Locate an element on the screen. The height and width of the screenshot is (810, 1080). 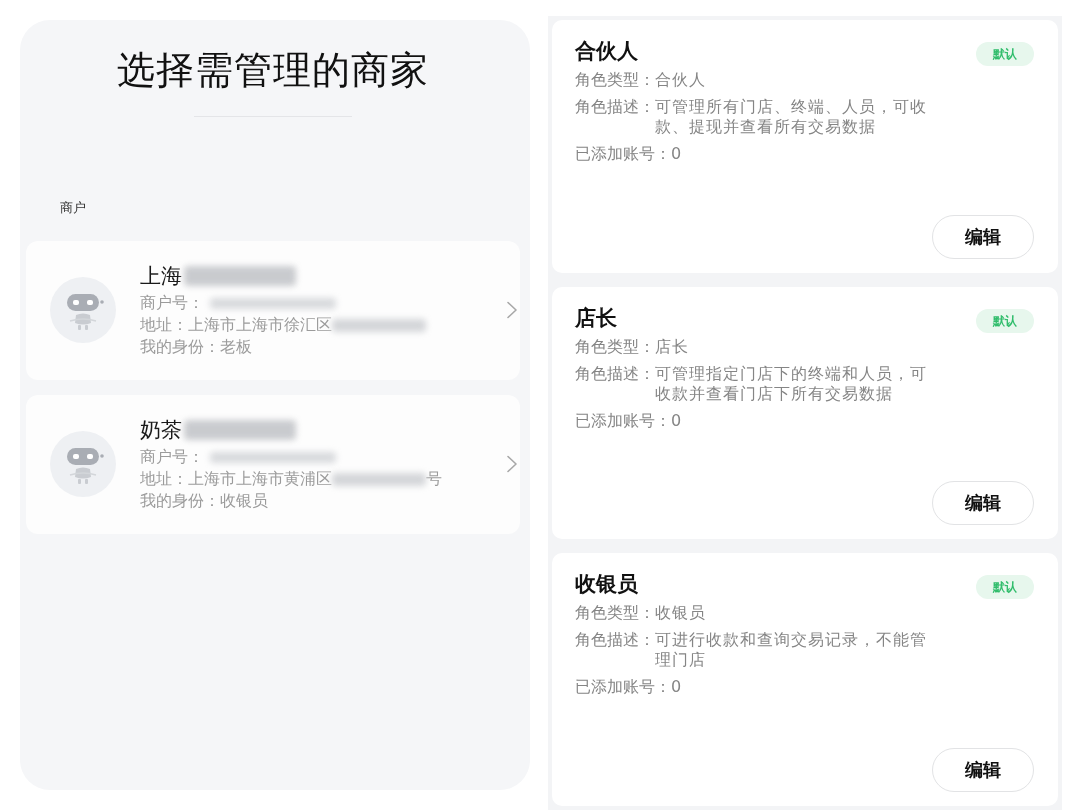
field-value: 可管理指定门店下的终端和人员，可收款并查看门店下所有交易数据 is located at coordinates (791, 383).